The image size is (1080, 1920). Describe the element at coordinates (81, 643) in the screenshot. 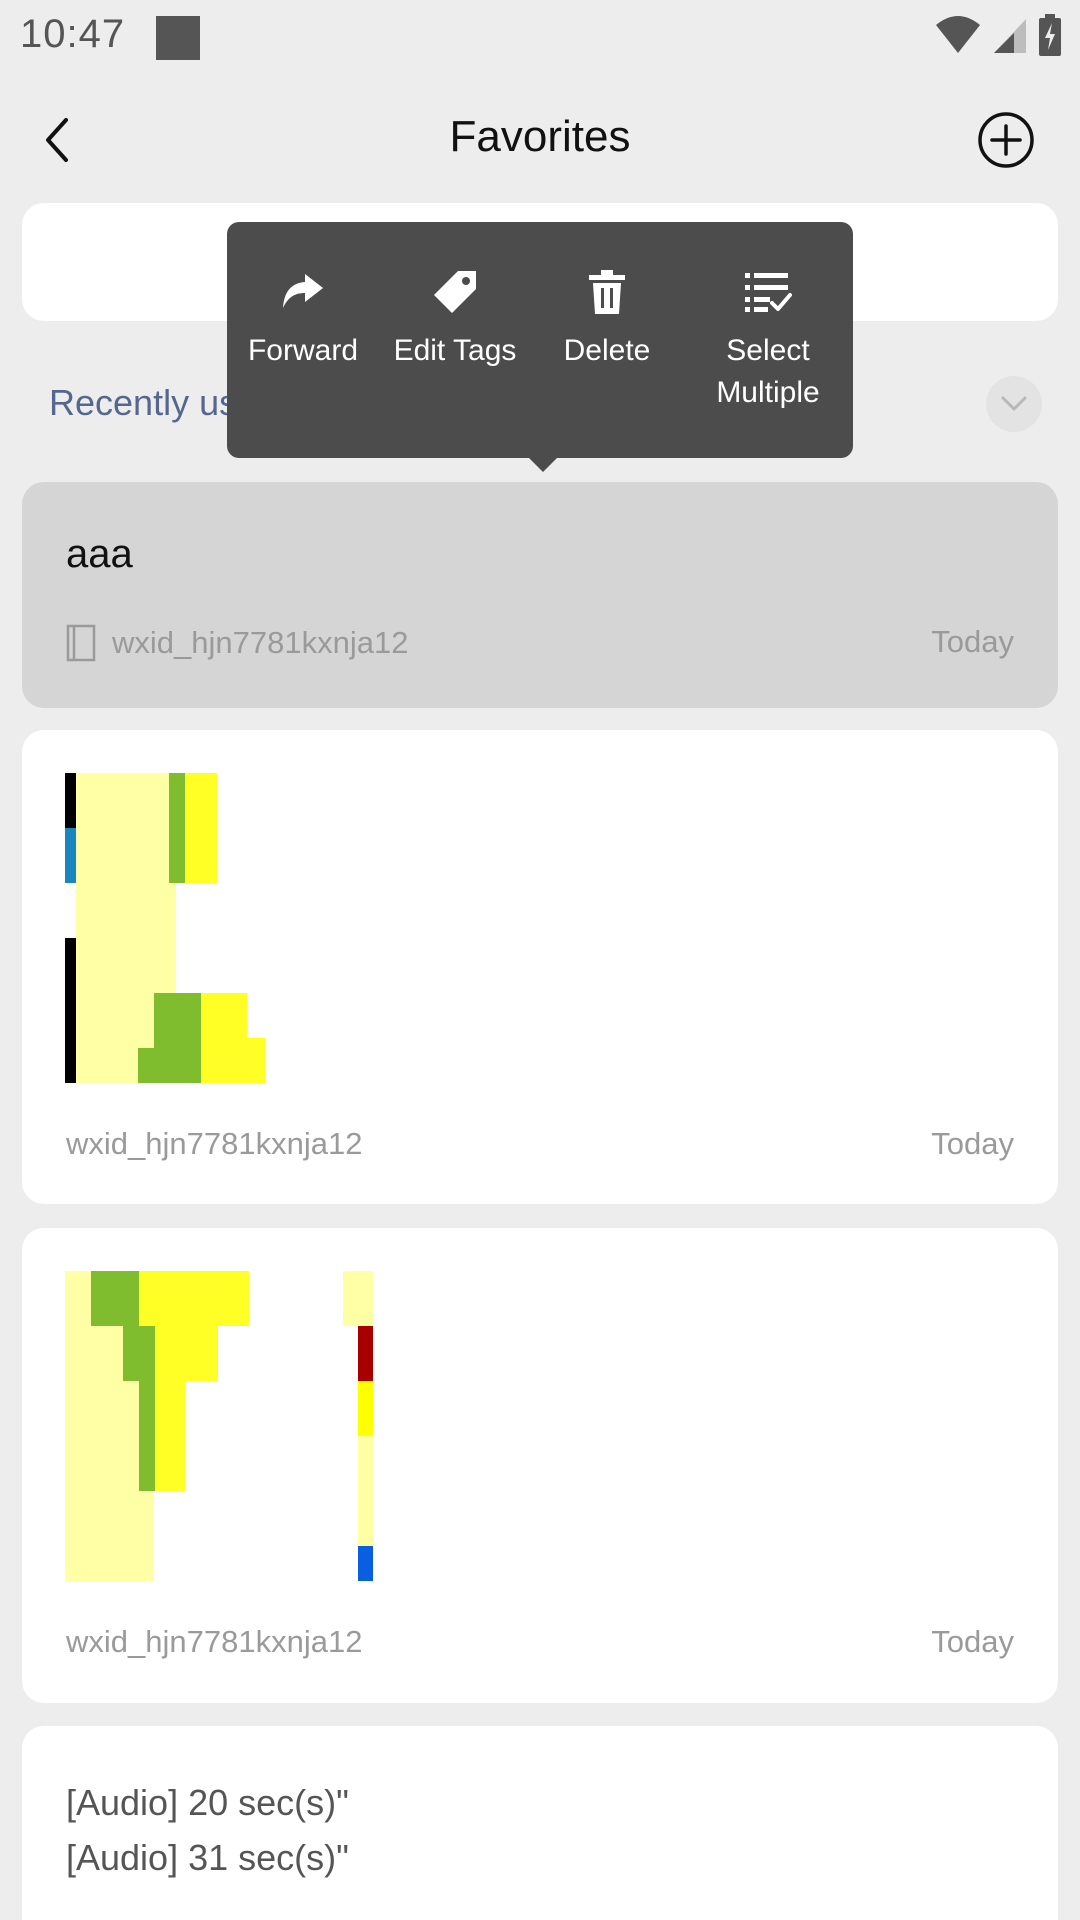

I see `note-book-icon` at that location.